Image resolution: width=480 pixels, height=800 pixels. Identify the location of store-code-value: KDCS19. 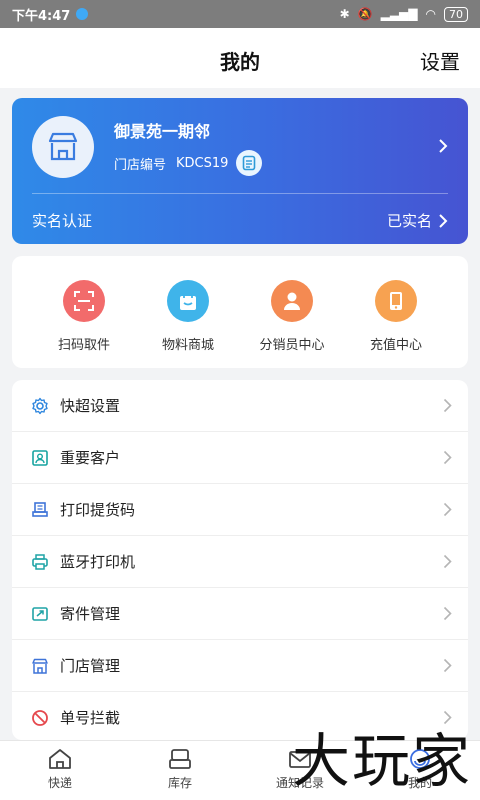
(202, 163).